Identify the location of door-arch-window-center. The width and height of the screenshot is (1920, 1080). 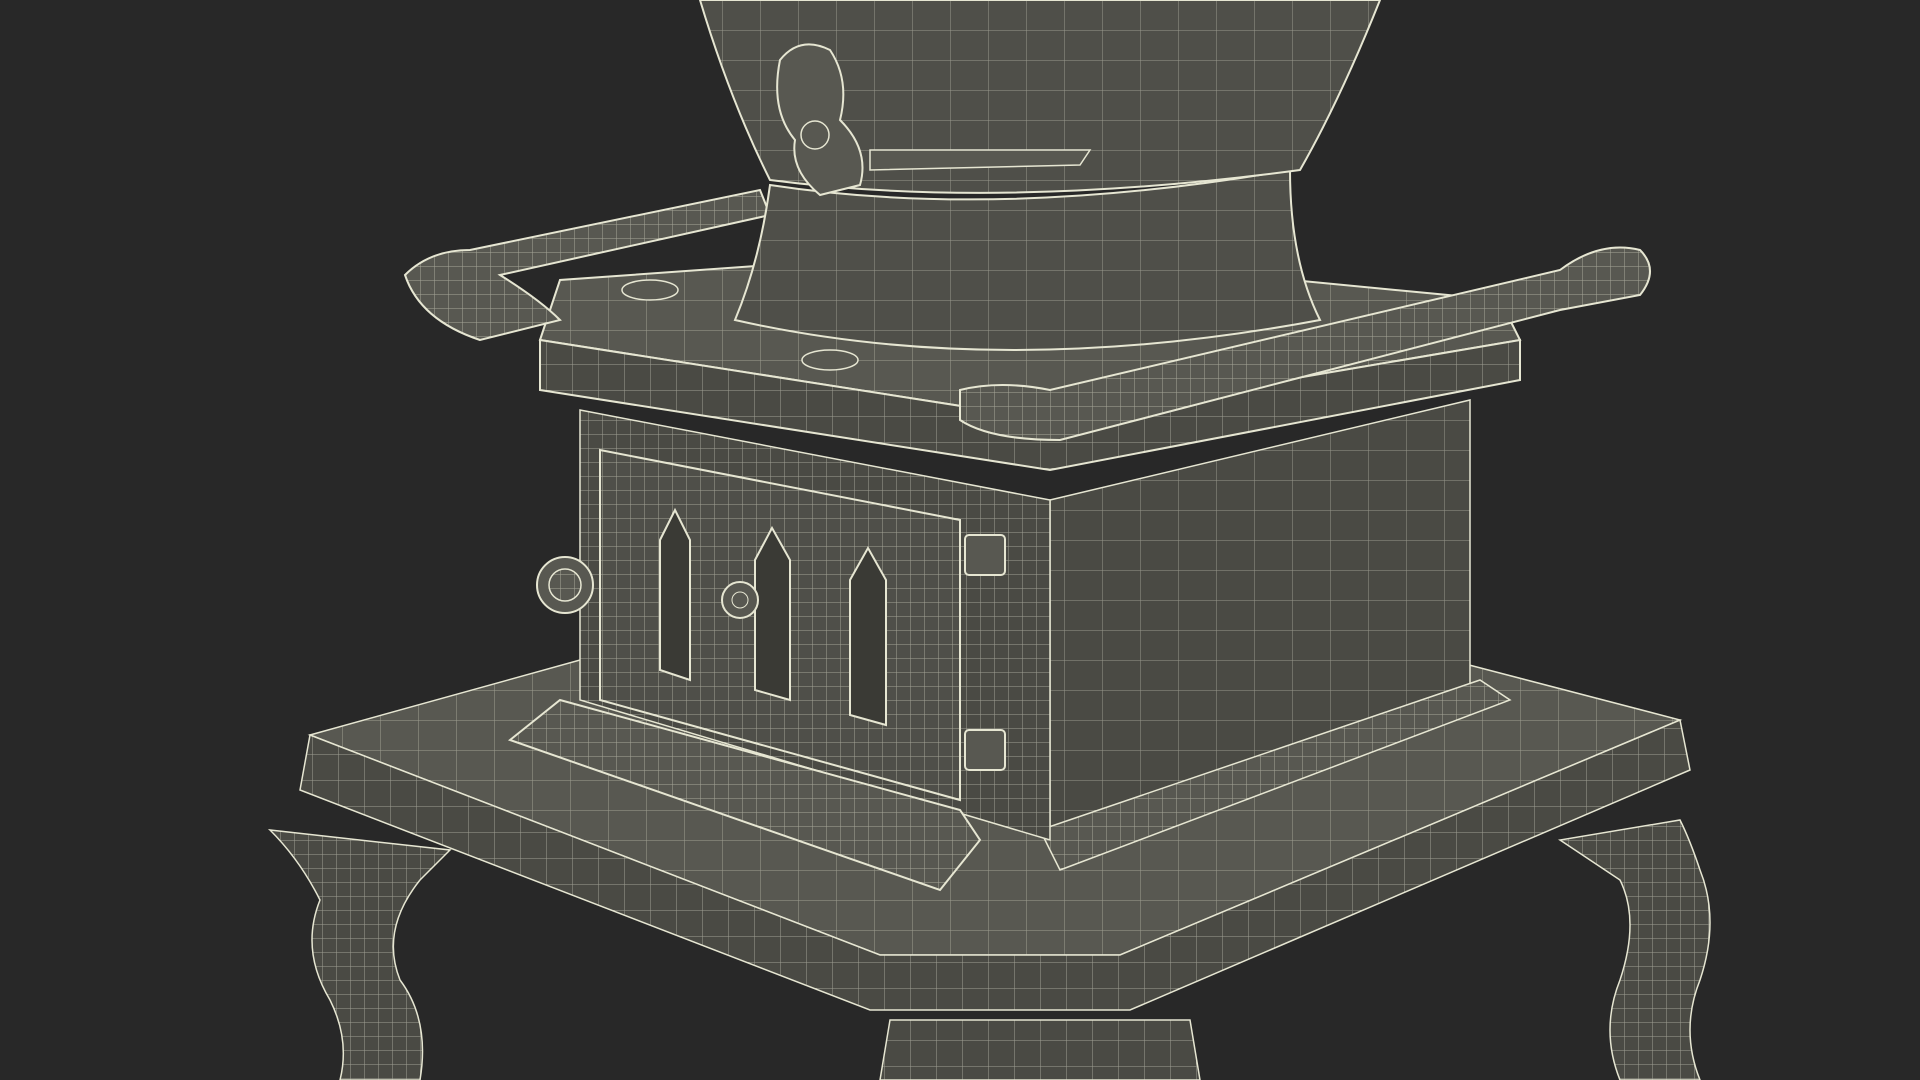
(772, 613).